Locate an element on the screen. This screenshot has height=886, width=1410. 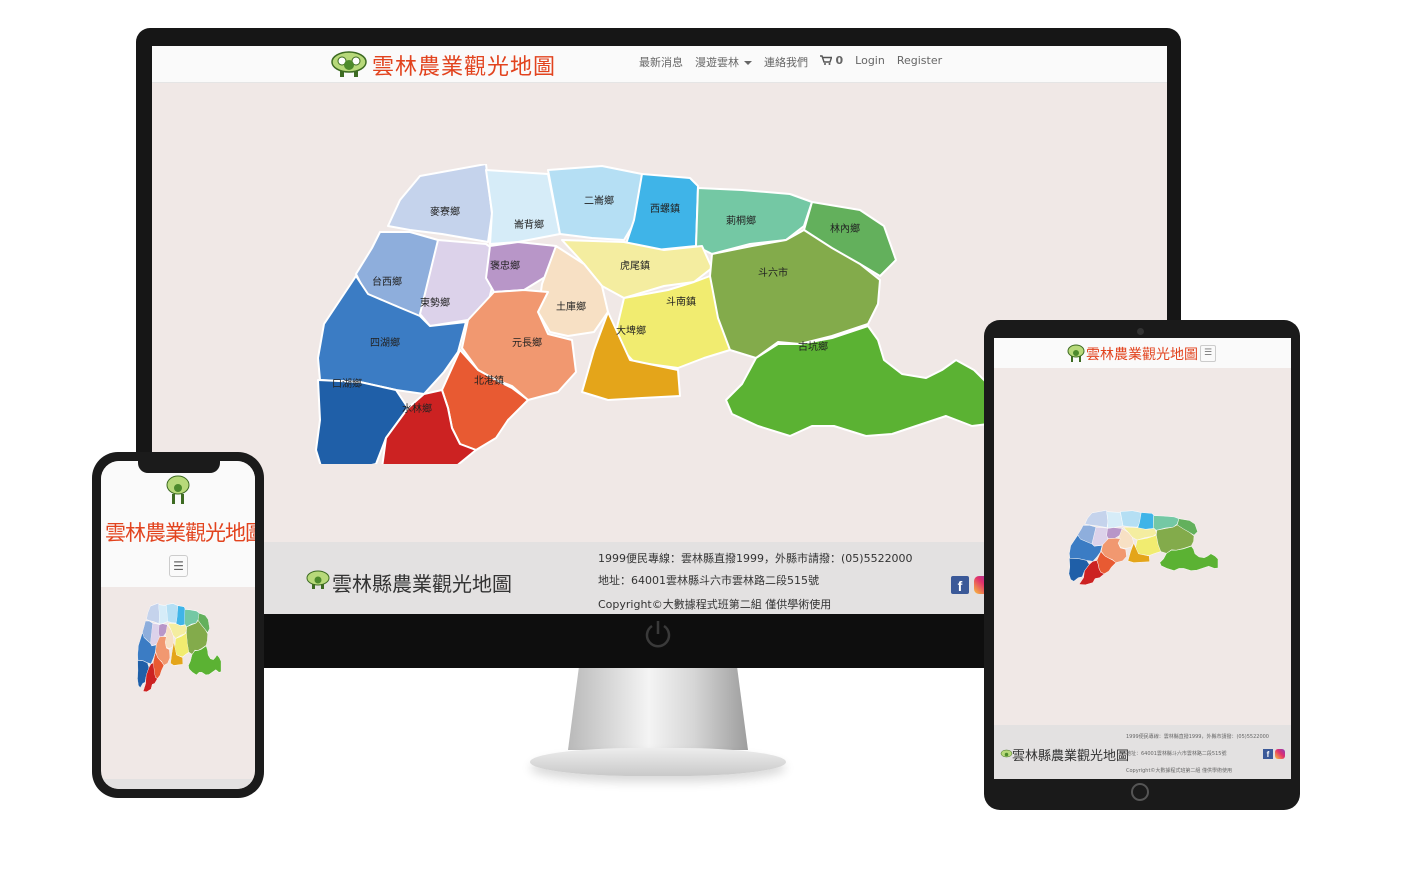
nav-menu: 最新消息 漫遊雲林 連絡我們 0 Login Register is located at coordinates (790, 62).